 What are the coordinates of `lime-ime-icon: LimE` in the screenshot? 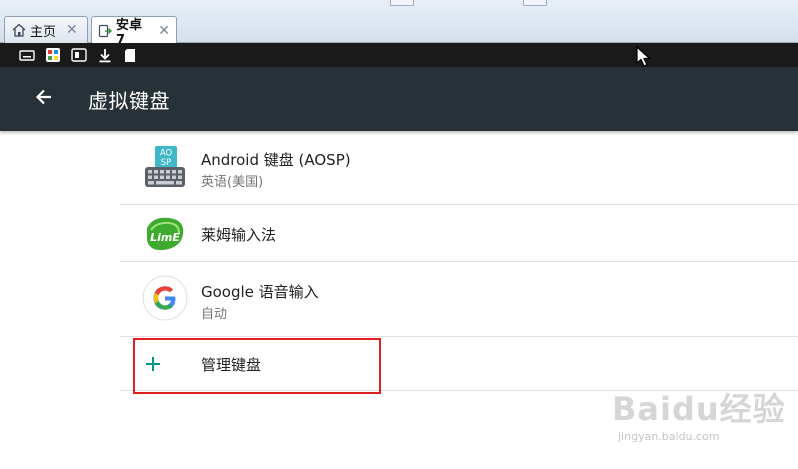 It's located at (165, 234).